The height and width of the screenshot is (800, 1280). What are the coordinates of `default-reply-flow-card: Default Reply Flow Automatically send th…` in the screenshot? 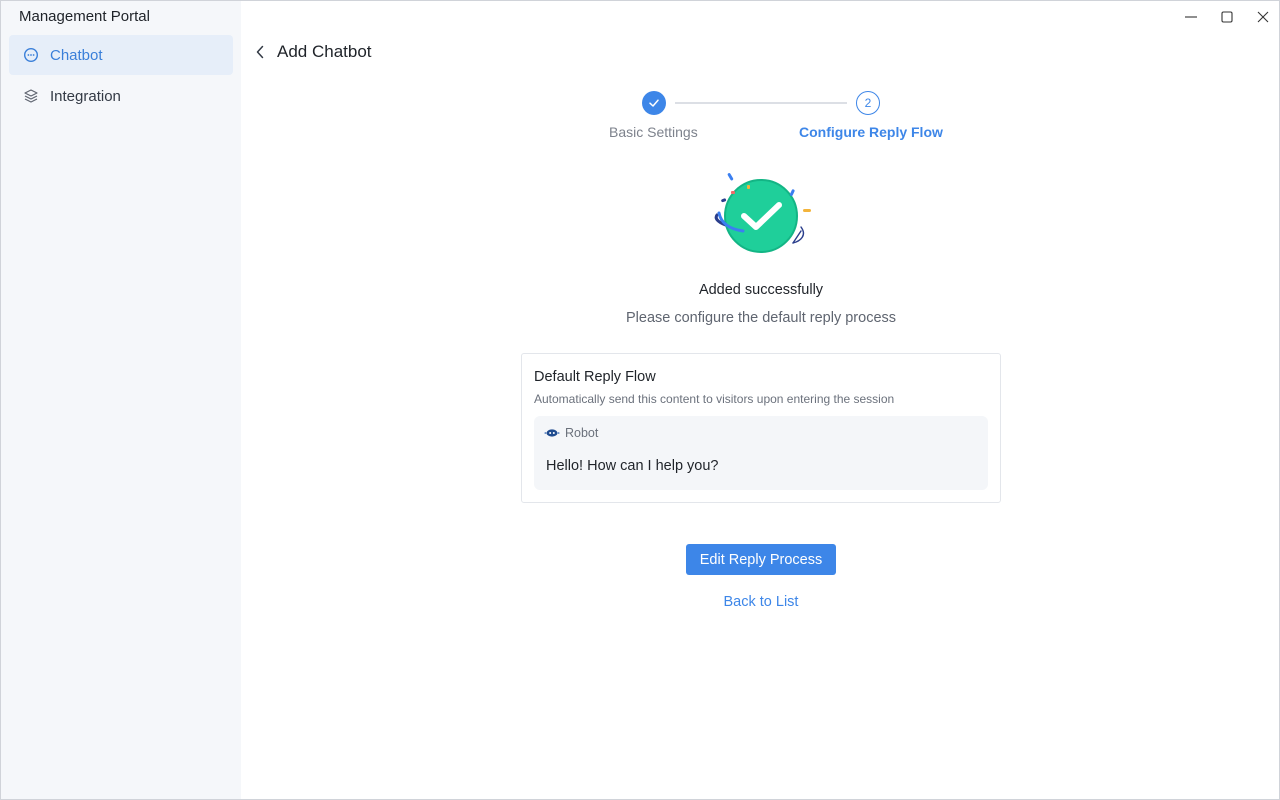 It's located at (761, 428).